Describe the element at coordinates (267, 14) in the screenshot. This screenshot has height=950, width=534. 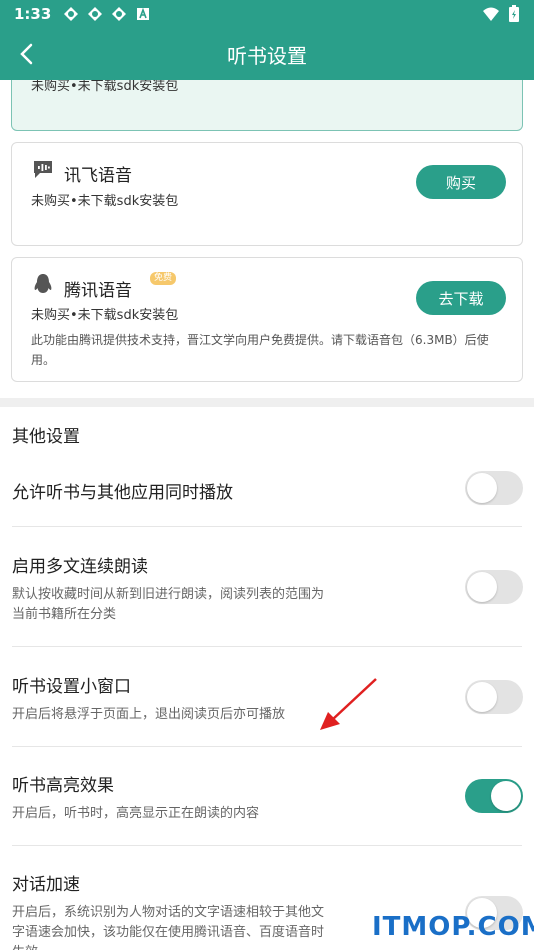
I see `status-bar: 1:33` at that location.